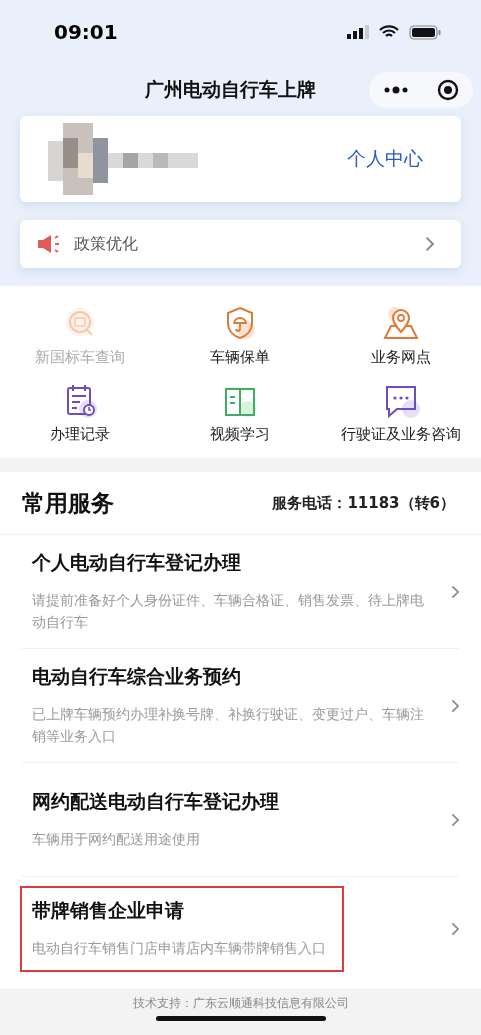 The width and height of the screenshot is (481, 1035). What do you see at coordinates (400, 335) in the screenshot?
I see `shortcut-tile: 业务网点` at bounding box center [400, 335].